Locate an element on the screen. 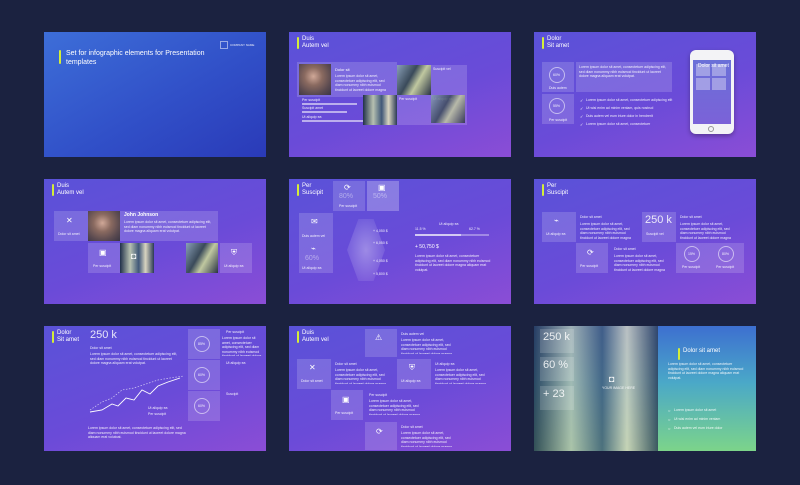 This screenshot has width=800, height=485. caption-mid: Per suscipit is located at coordinates (408, 99).